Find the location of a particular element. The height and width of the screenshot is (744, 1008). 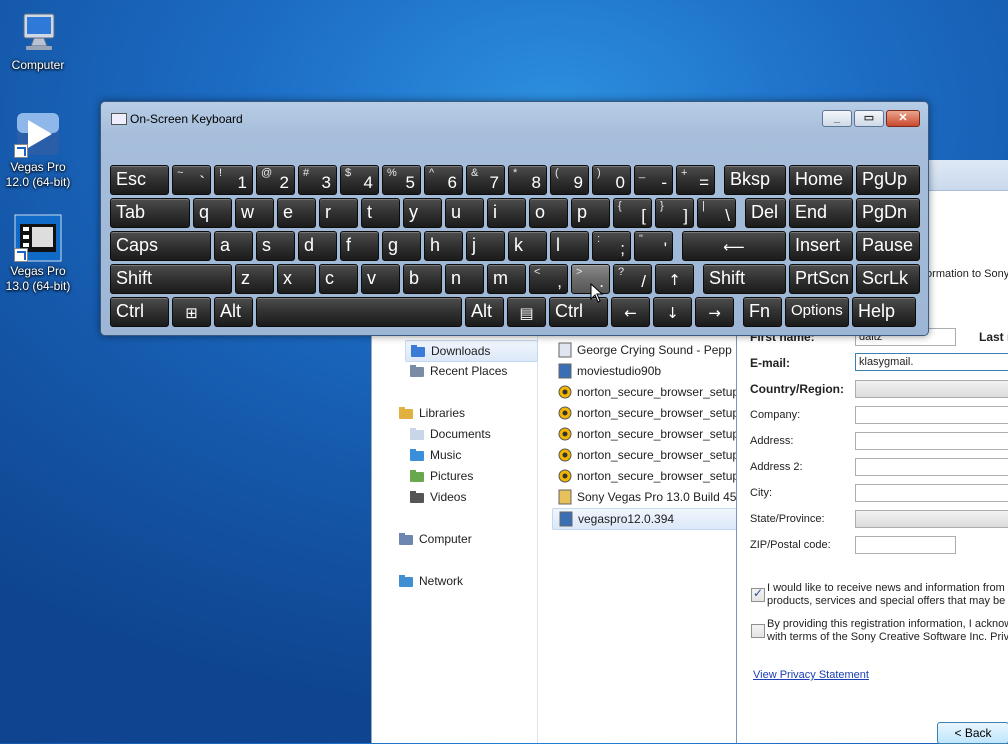

key-7: & 7 is located at coordinates (485, 180).